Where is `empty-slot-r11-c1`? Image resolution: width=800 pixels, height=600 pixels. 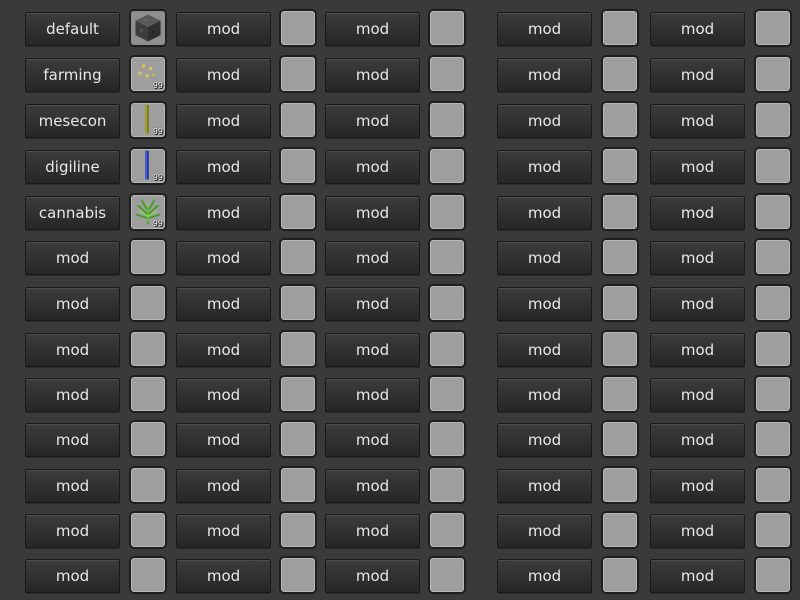
empty-slot-r11-c1 is located at coordinates (148, 485).